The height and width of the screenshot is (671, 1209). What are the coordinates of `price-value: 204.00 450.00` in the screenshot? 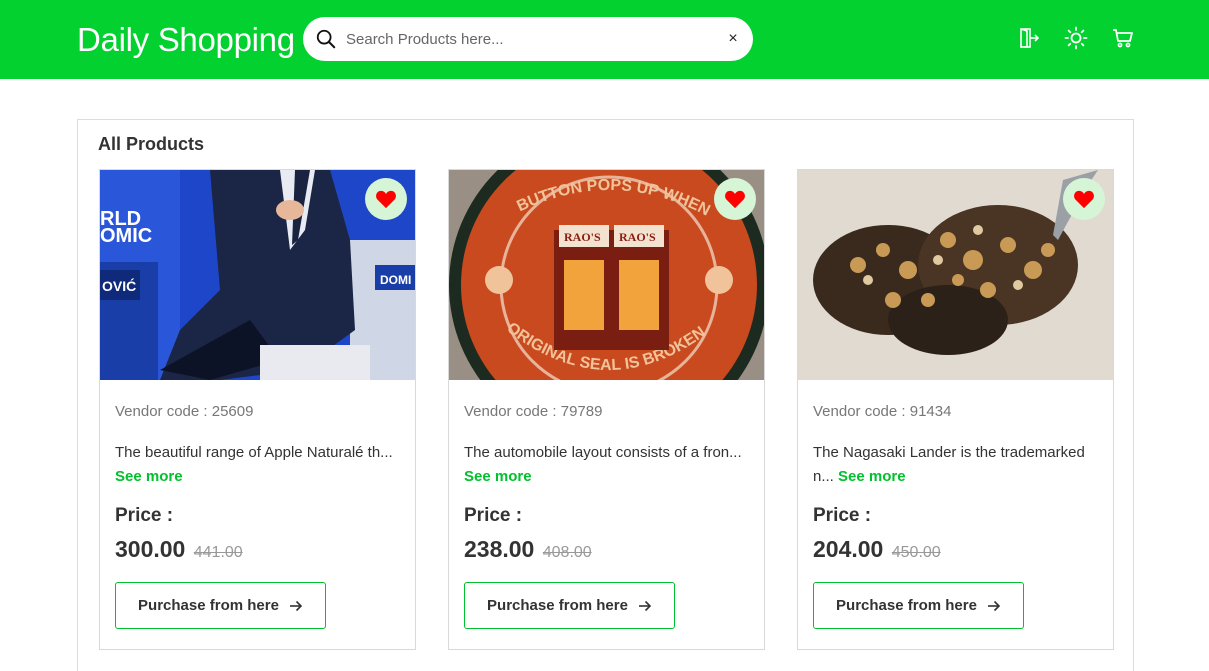 It's located at (877, 549).